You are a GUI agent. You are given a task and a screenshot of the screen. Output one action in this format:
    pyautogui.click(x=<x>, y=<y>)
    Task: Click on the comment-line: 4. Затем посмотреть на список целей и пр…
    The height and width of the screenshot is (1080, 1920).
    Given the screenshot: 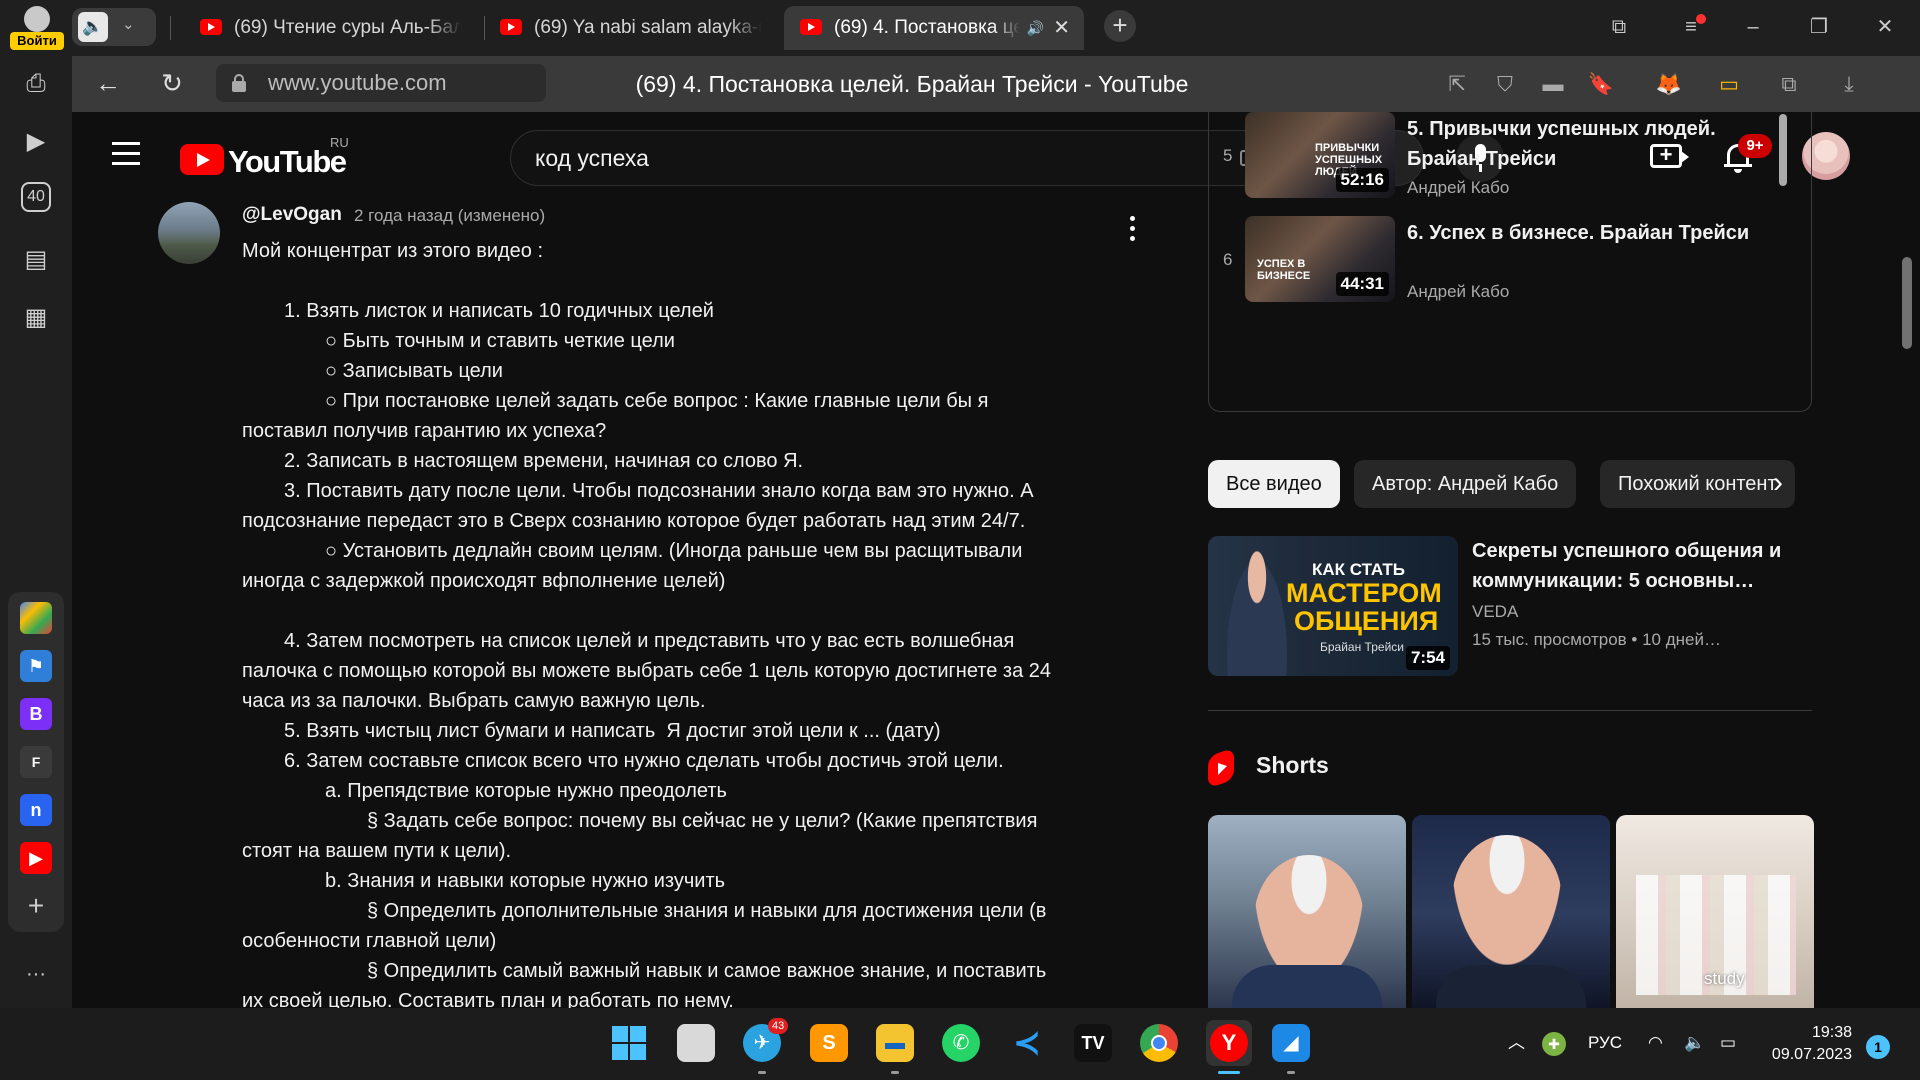 What is the action you would take?
    pyautogui.click(x=649, y=641)
    